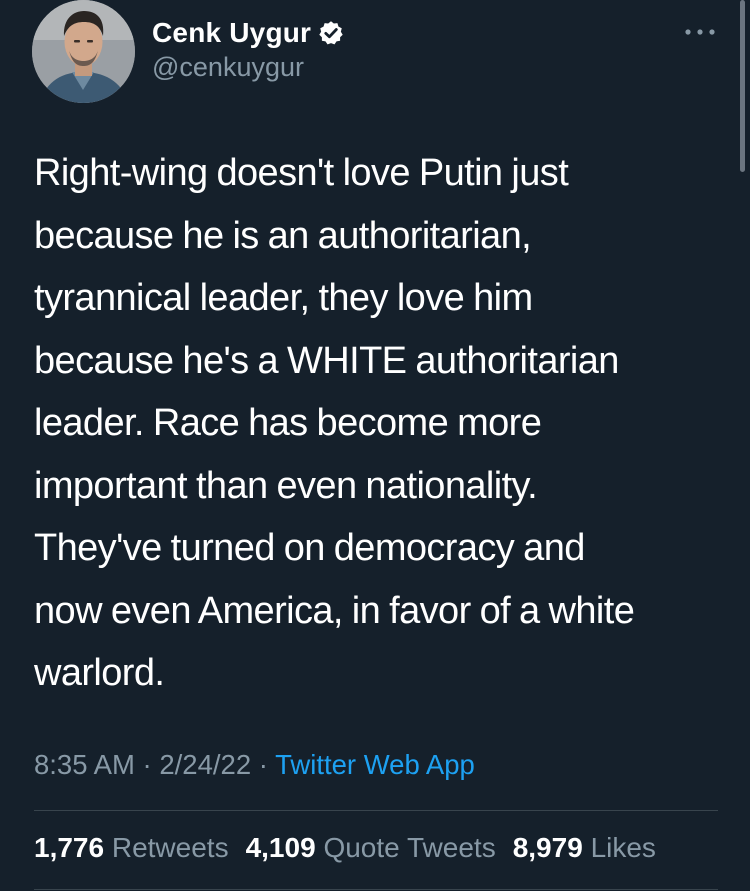 The image size is (750, 891). What do you see at coordinates (286, 485) in the screenshot?
I see `tweet-text-line: important than even nationality.` at bounding box center [286, 485].